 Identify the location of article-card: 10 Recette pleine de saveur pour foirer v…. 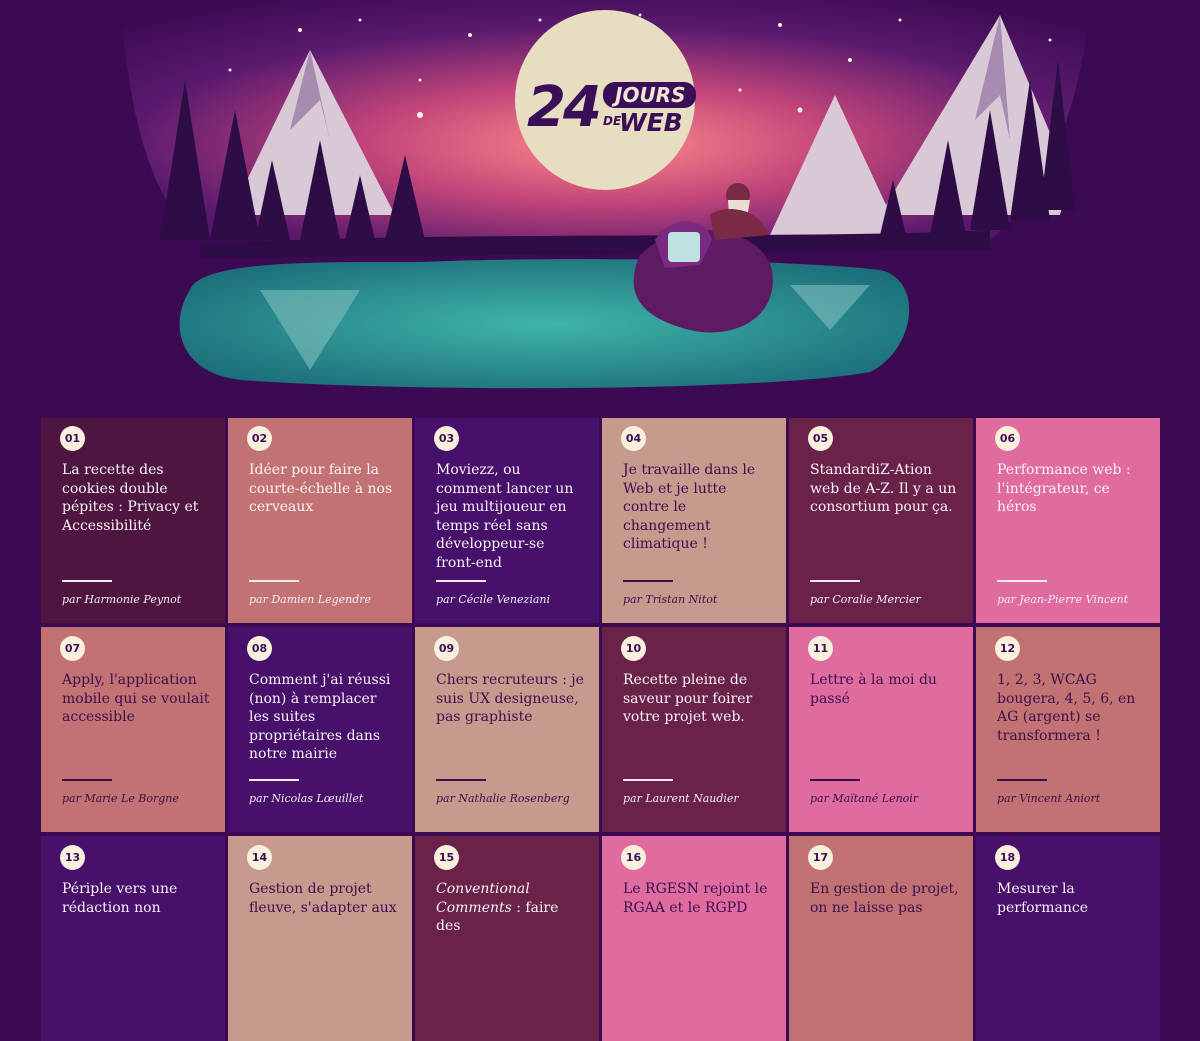
(694, 729).